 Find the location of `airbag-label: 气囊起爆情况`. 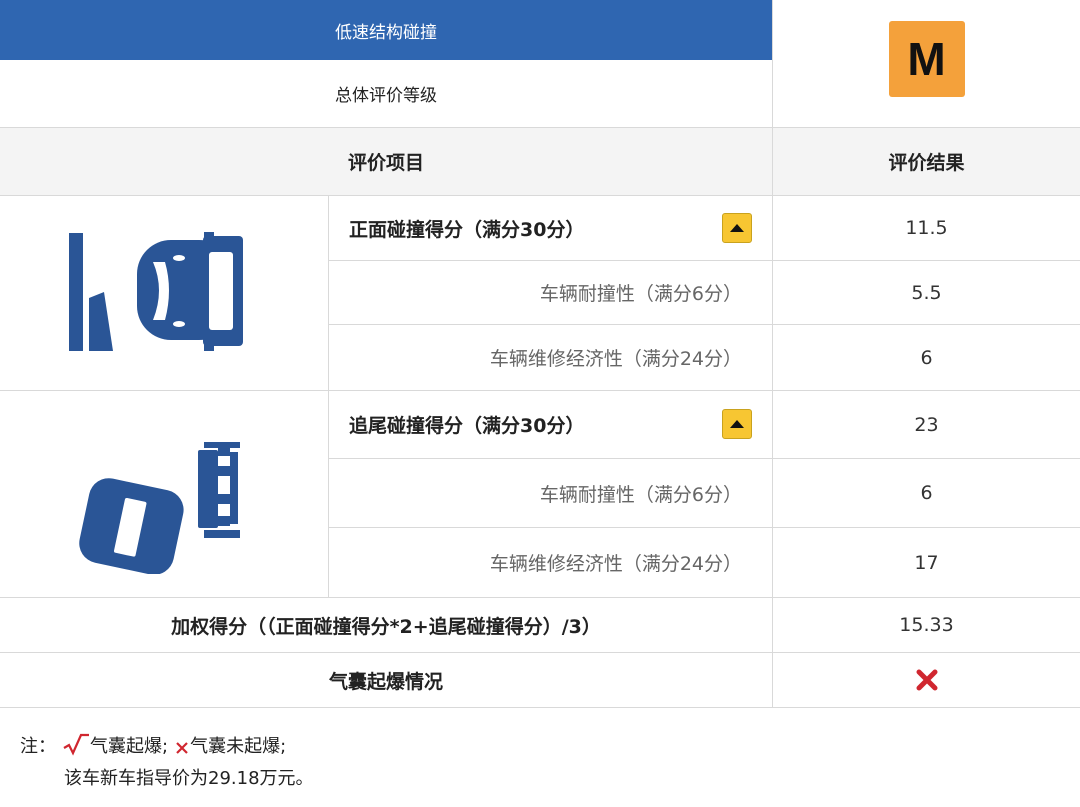

airbag-label: 气囊起爆情况 is located at coordinates (385, 681).